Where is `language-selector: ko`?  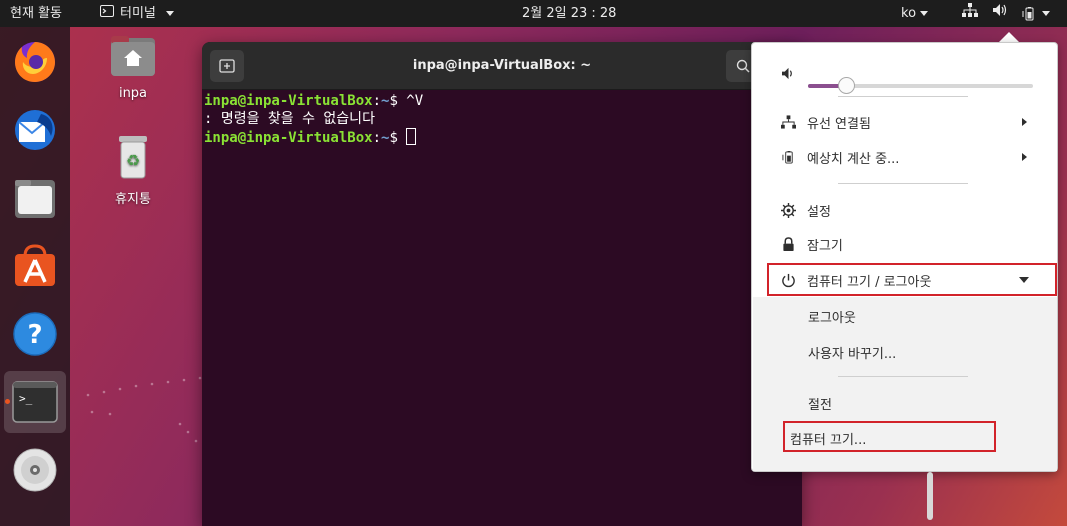
language-selector: ko is located at coordinates (915, 13).